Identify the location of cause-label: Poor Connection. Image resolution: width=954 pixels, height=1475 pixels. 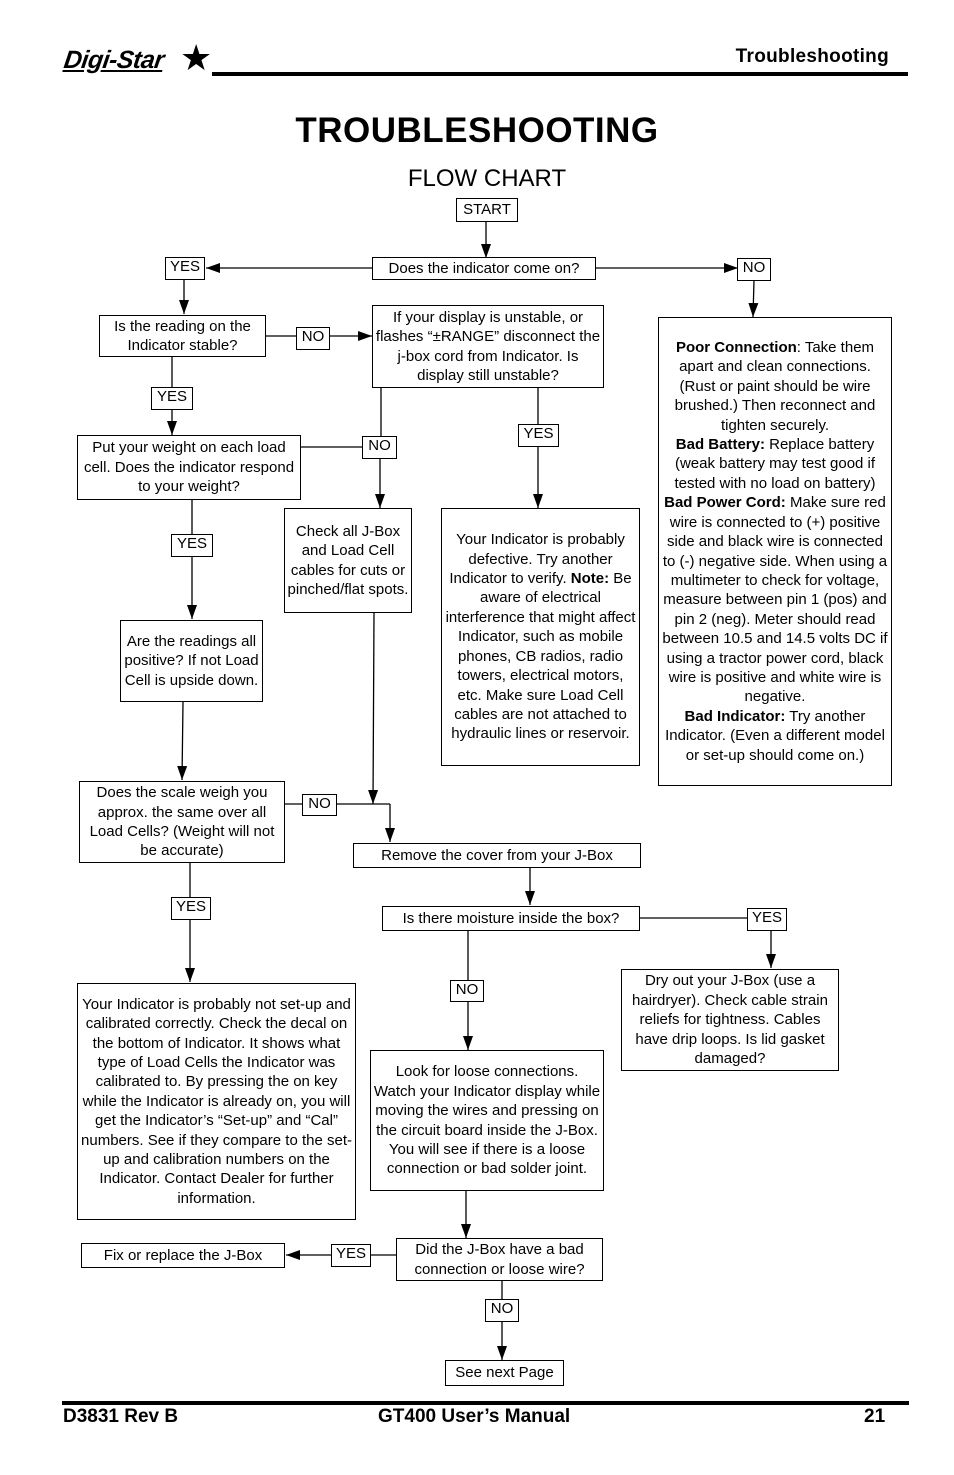
(736, 348).